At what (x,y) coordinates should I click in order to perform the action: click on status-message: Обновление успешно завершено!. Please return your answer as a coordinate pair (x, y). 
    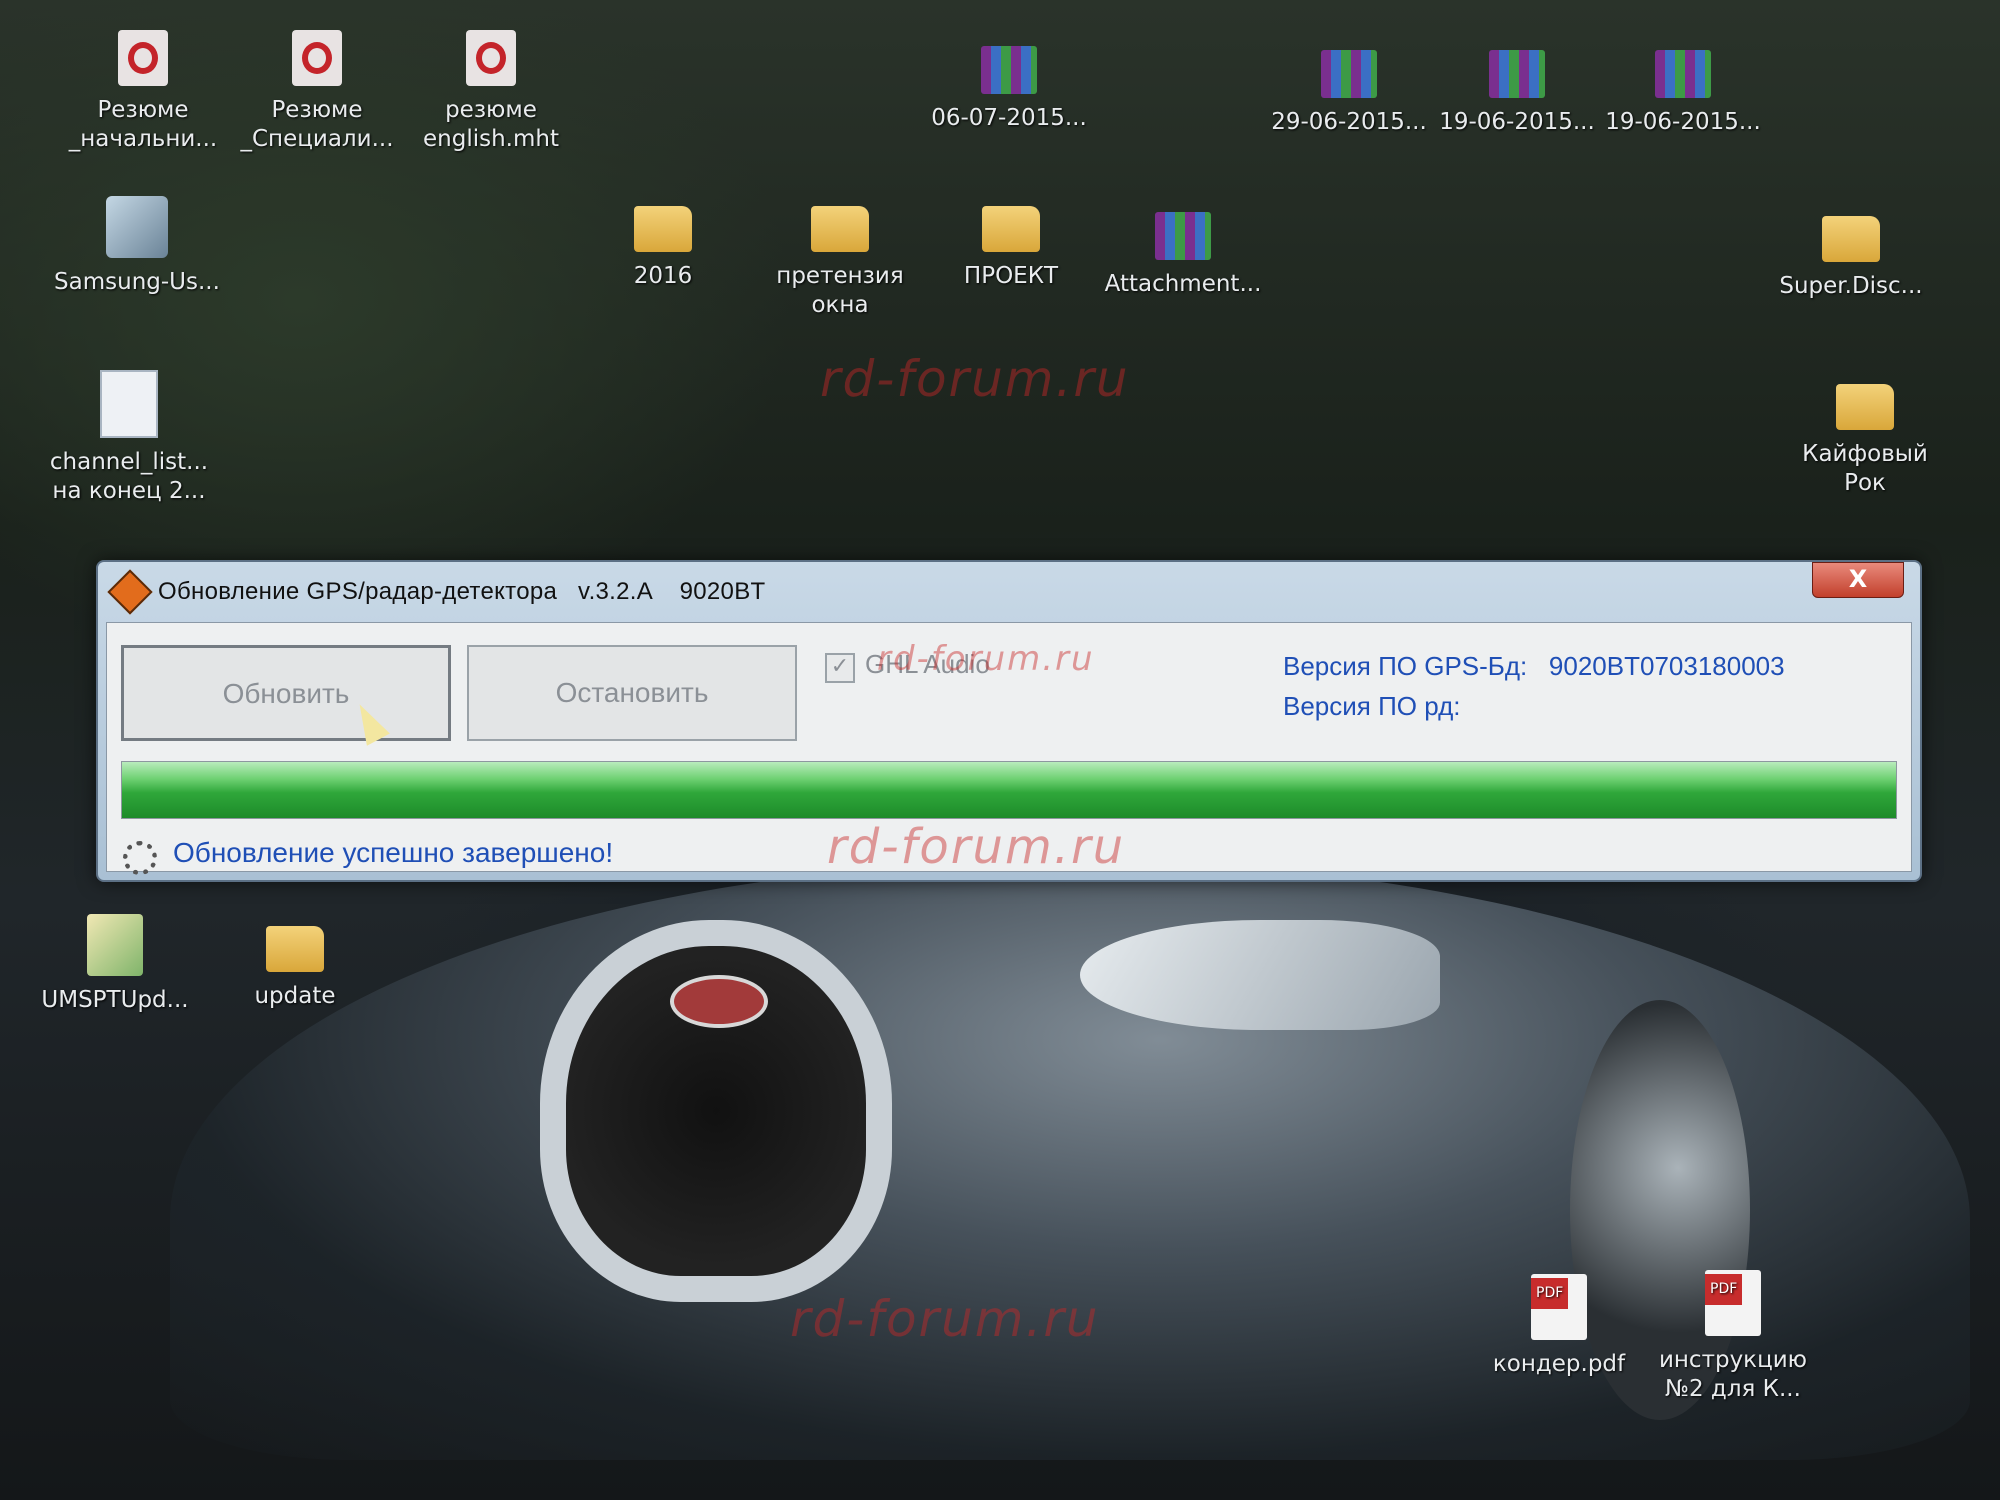
    Looking at the image, I should click on (393, 852).